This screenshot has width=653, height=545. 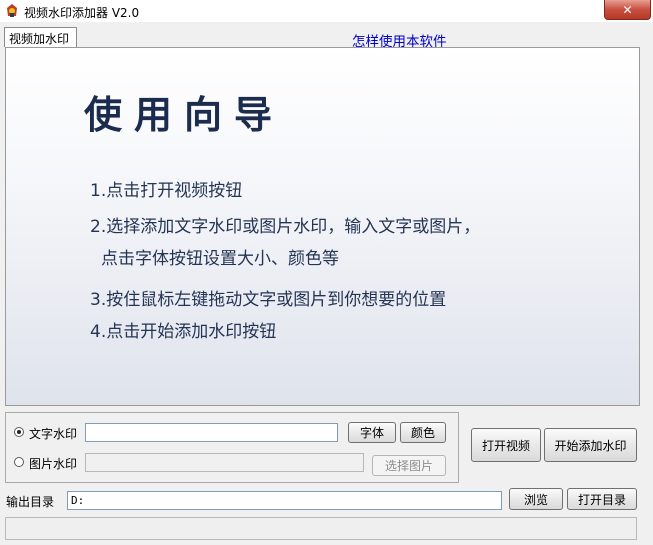 I want to click on text-watermark-label: 文字水印, so click(x=53, y=434).